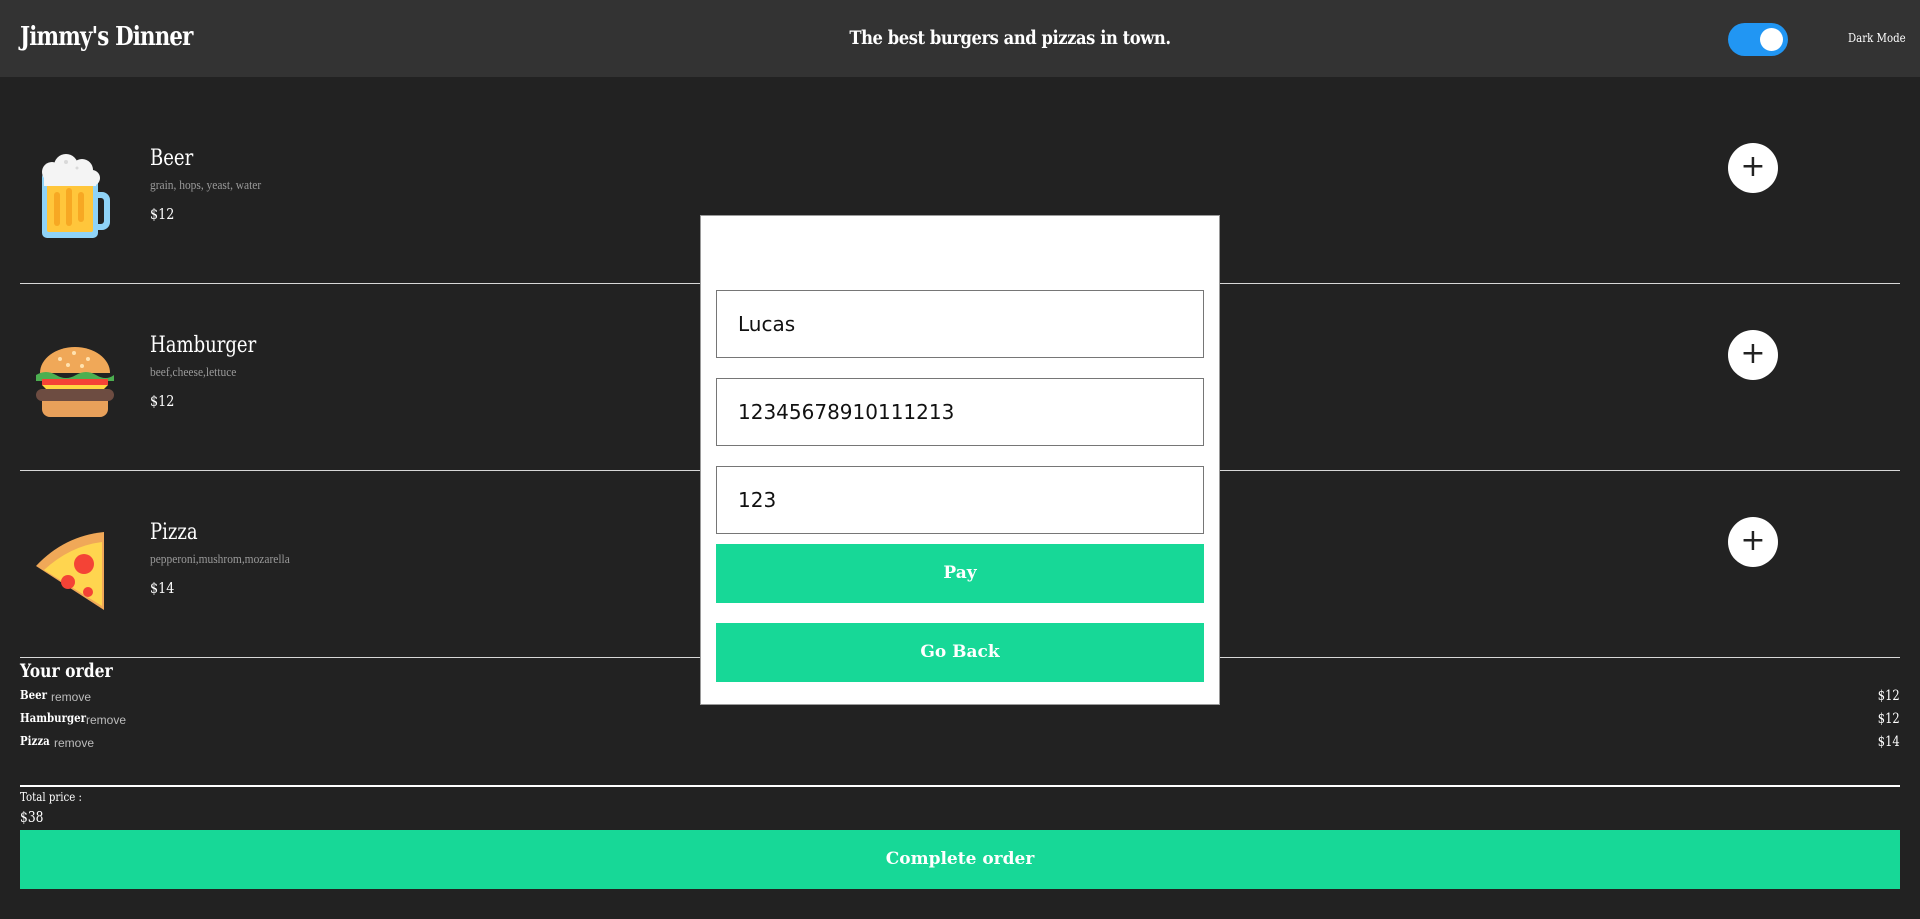 The width and height of the screenshot is (1920, 919). I want to click on name-input, so click(960, 324).